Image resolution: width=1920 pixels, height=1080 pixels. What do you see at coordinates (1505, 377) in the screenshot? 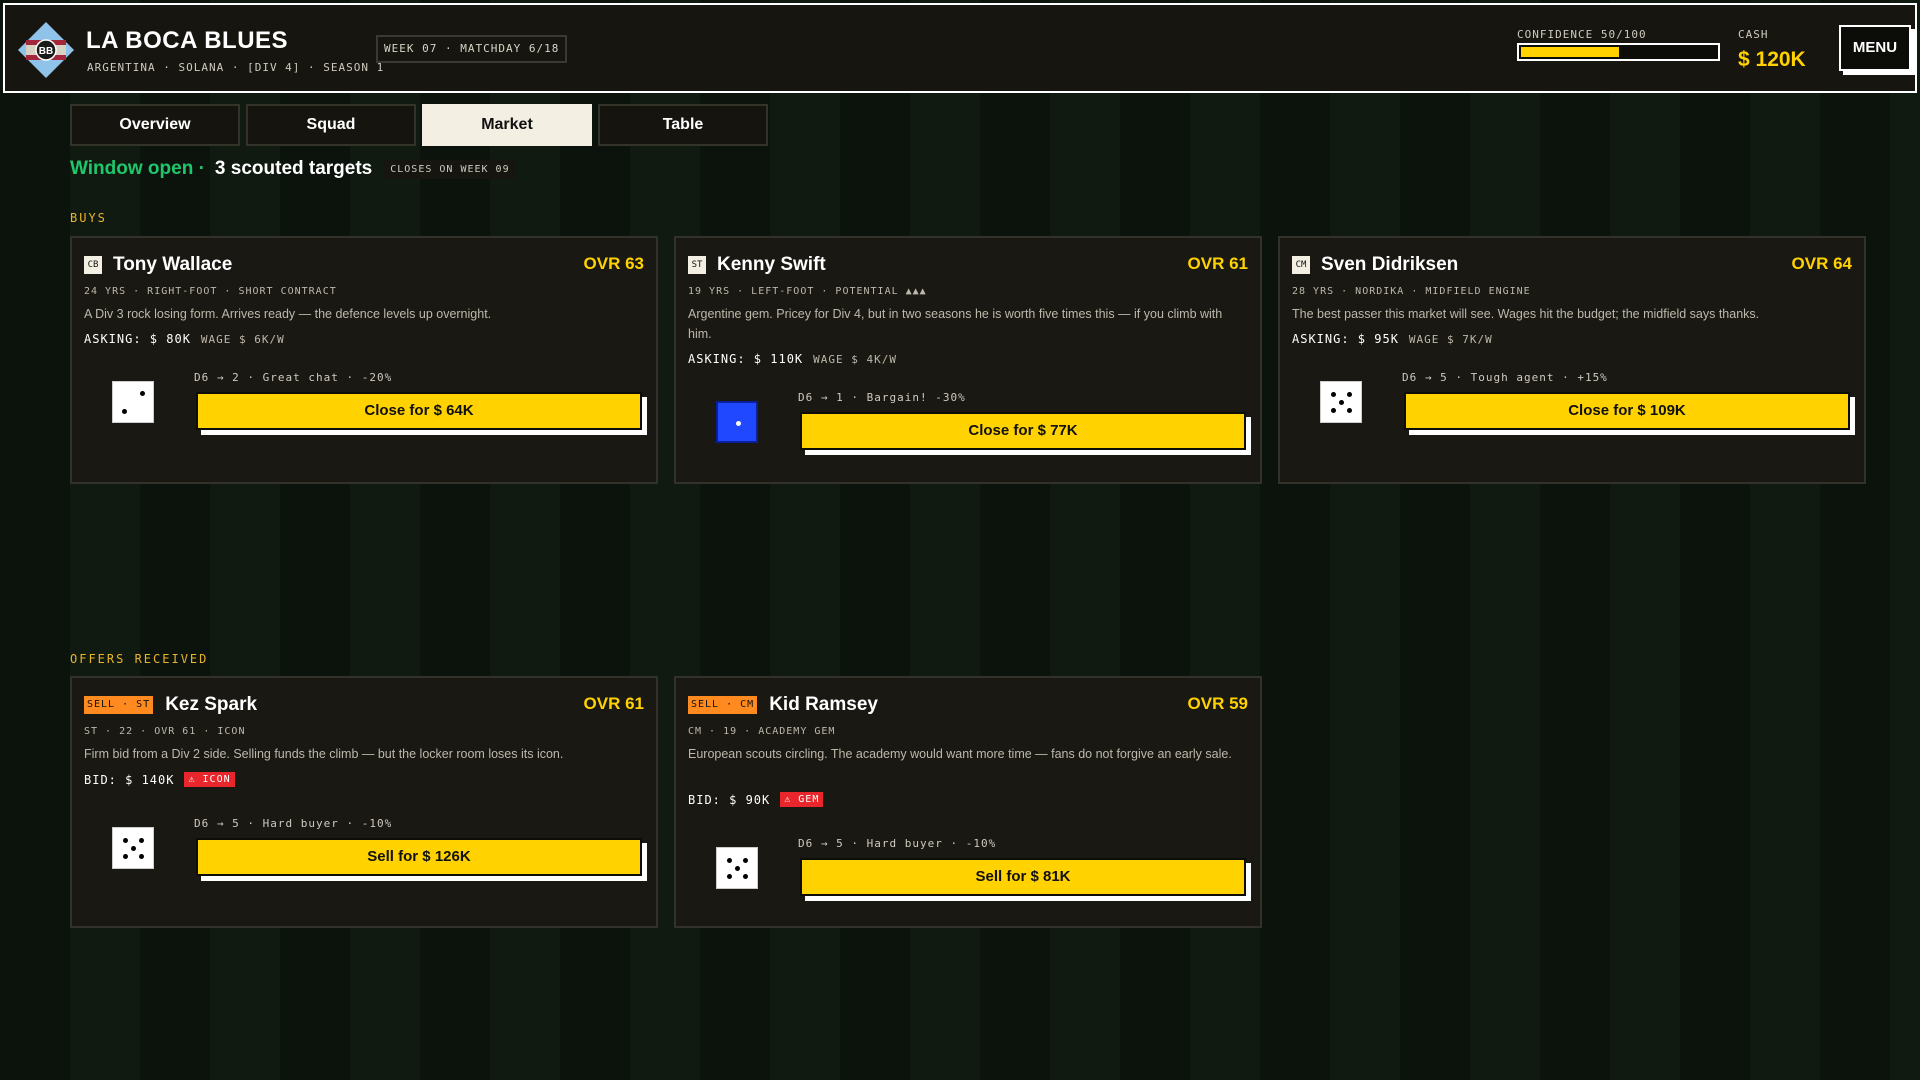
I see `roll-result: D6 → 5 · Tough agent · +15%` at bounding box center [1505, 377].